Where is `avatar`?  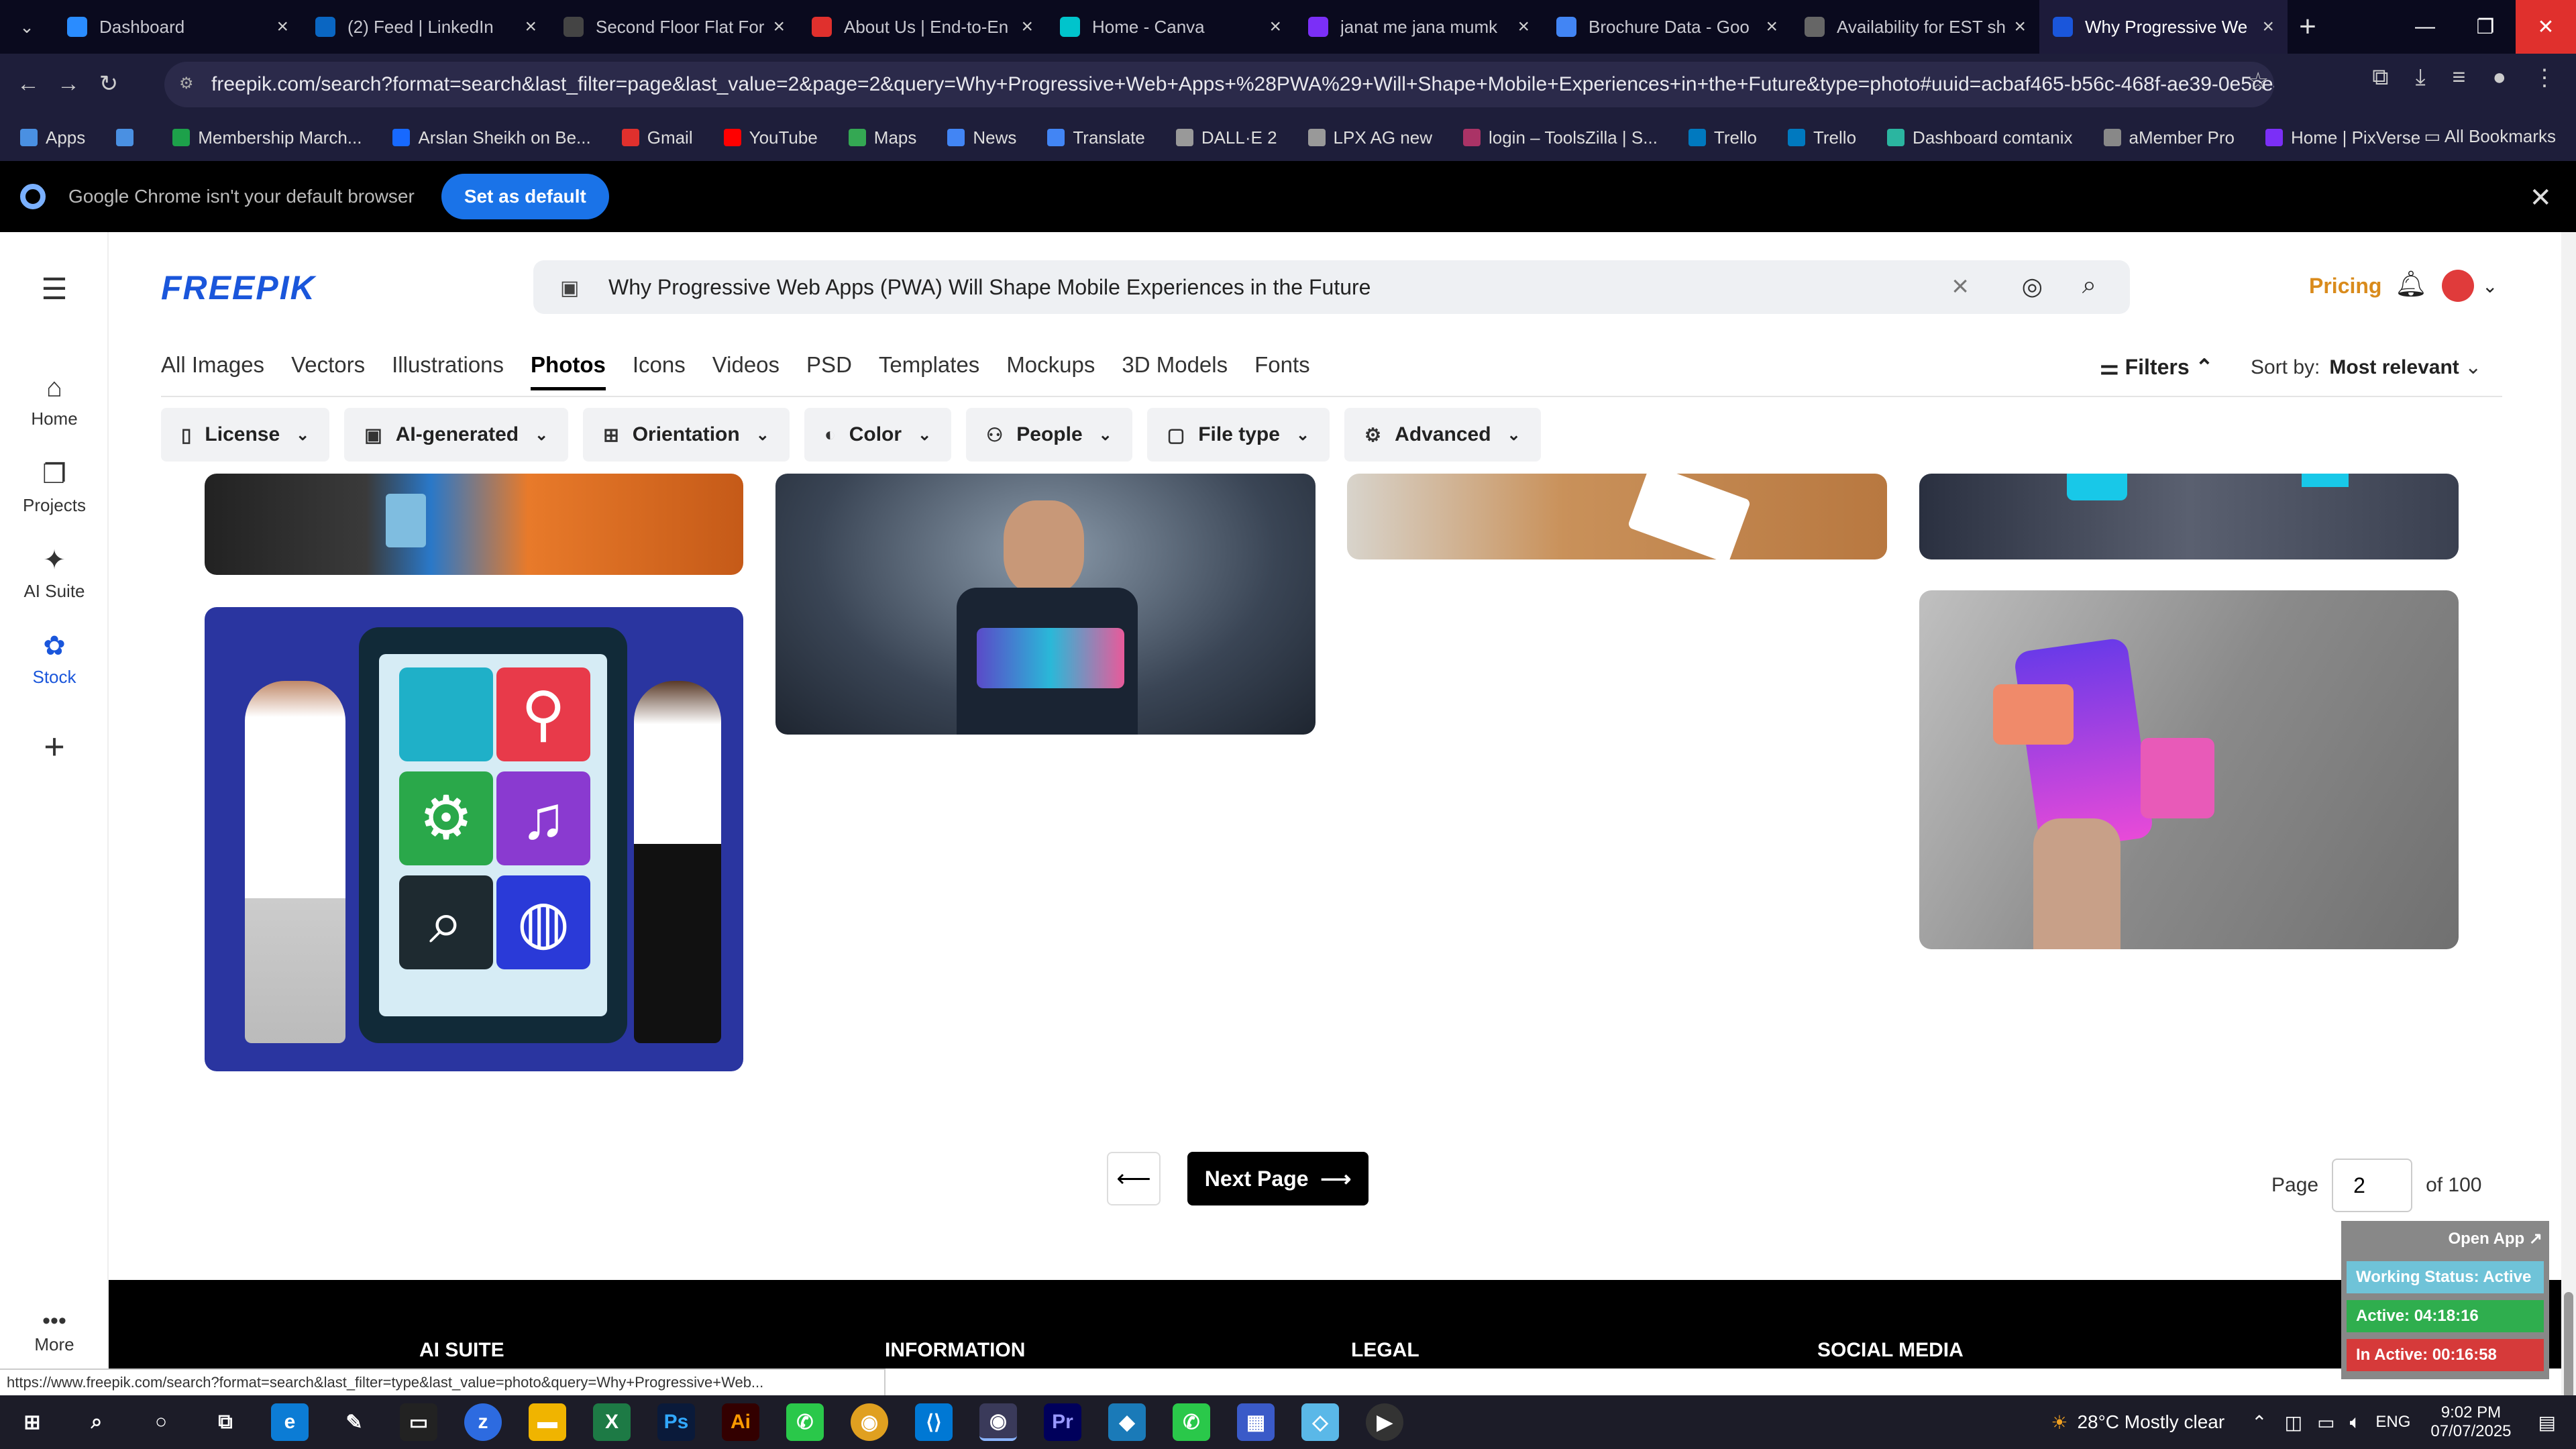 avatar is located at coordinates (2458, 286).